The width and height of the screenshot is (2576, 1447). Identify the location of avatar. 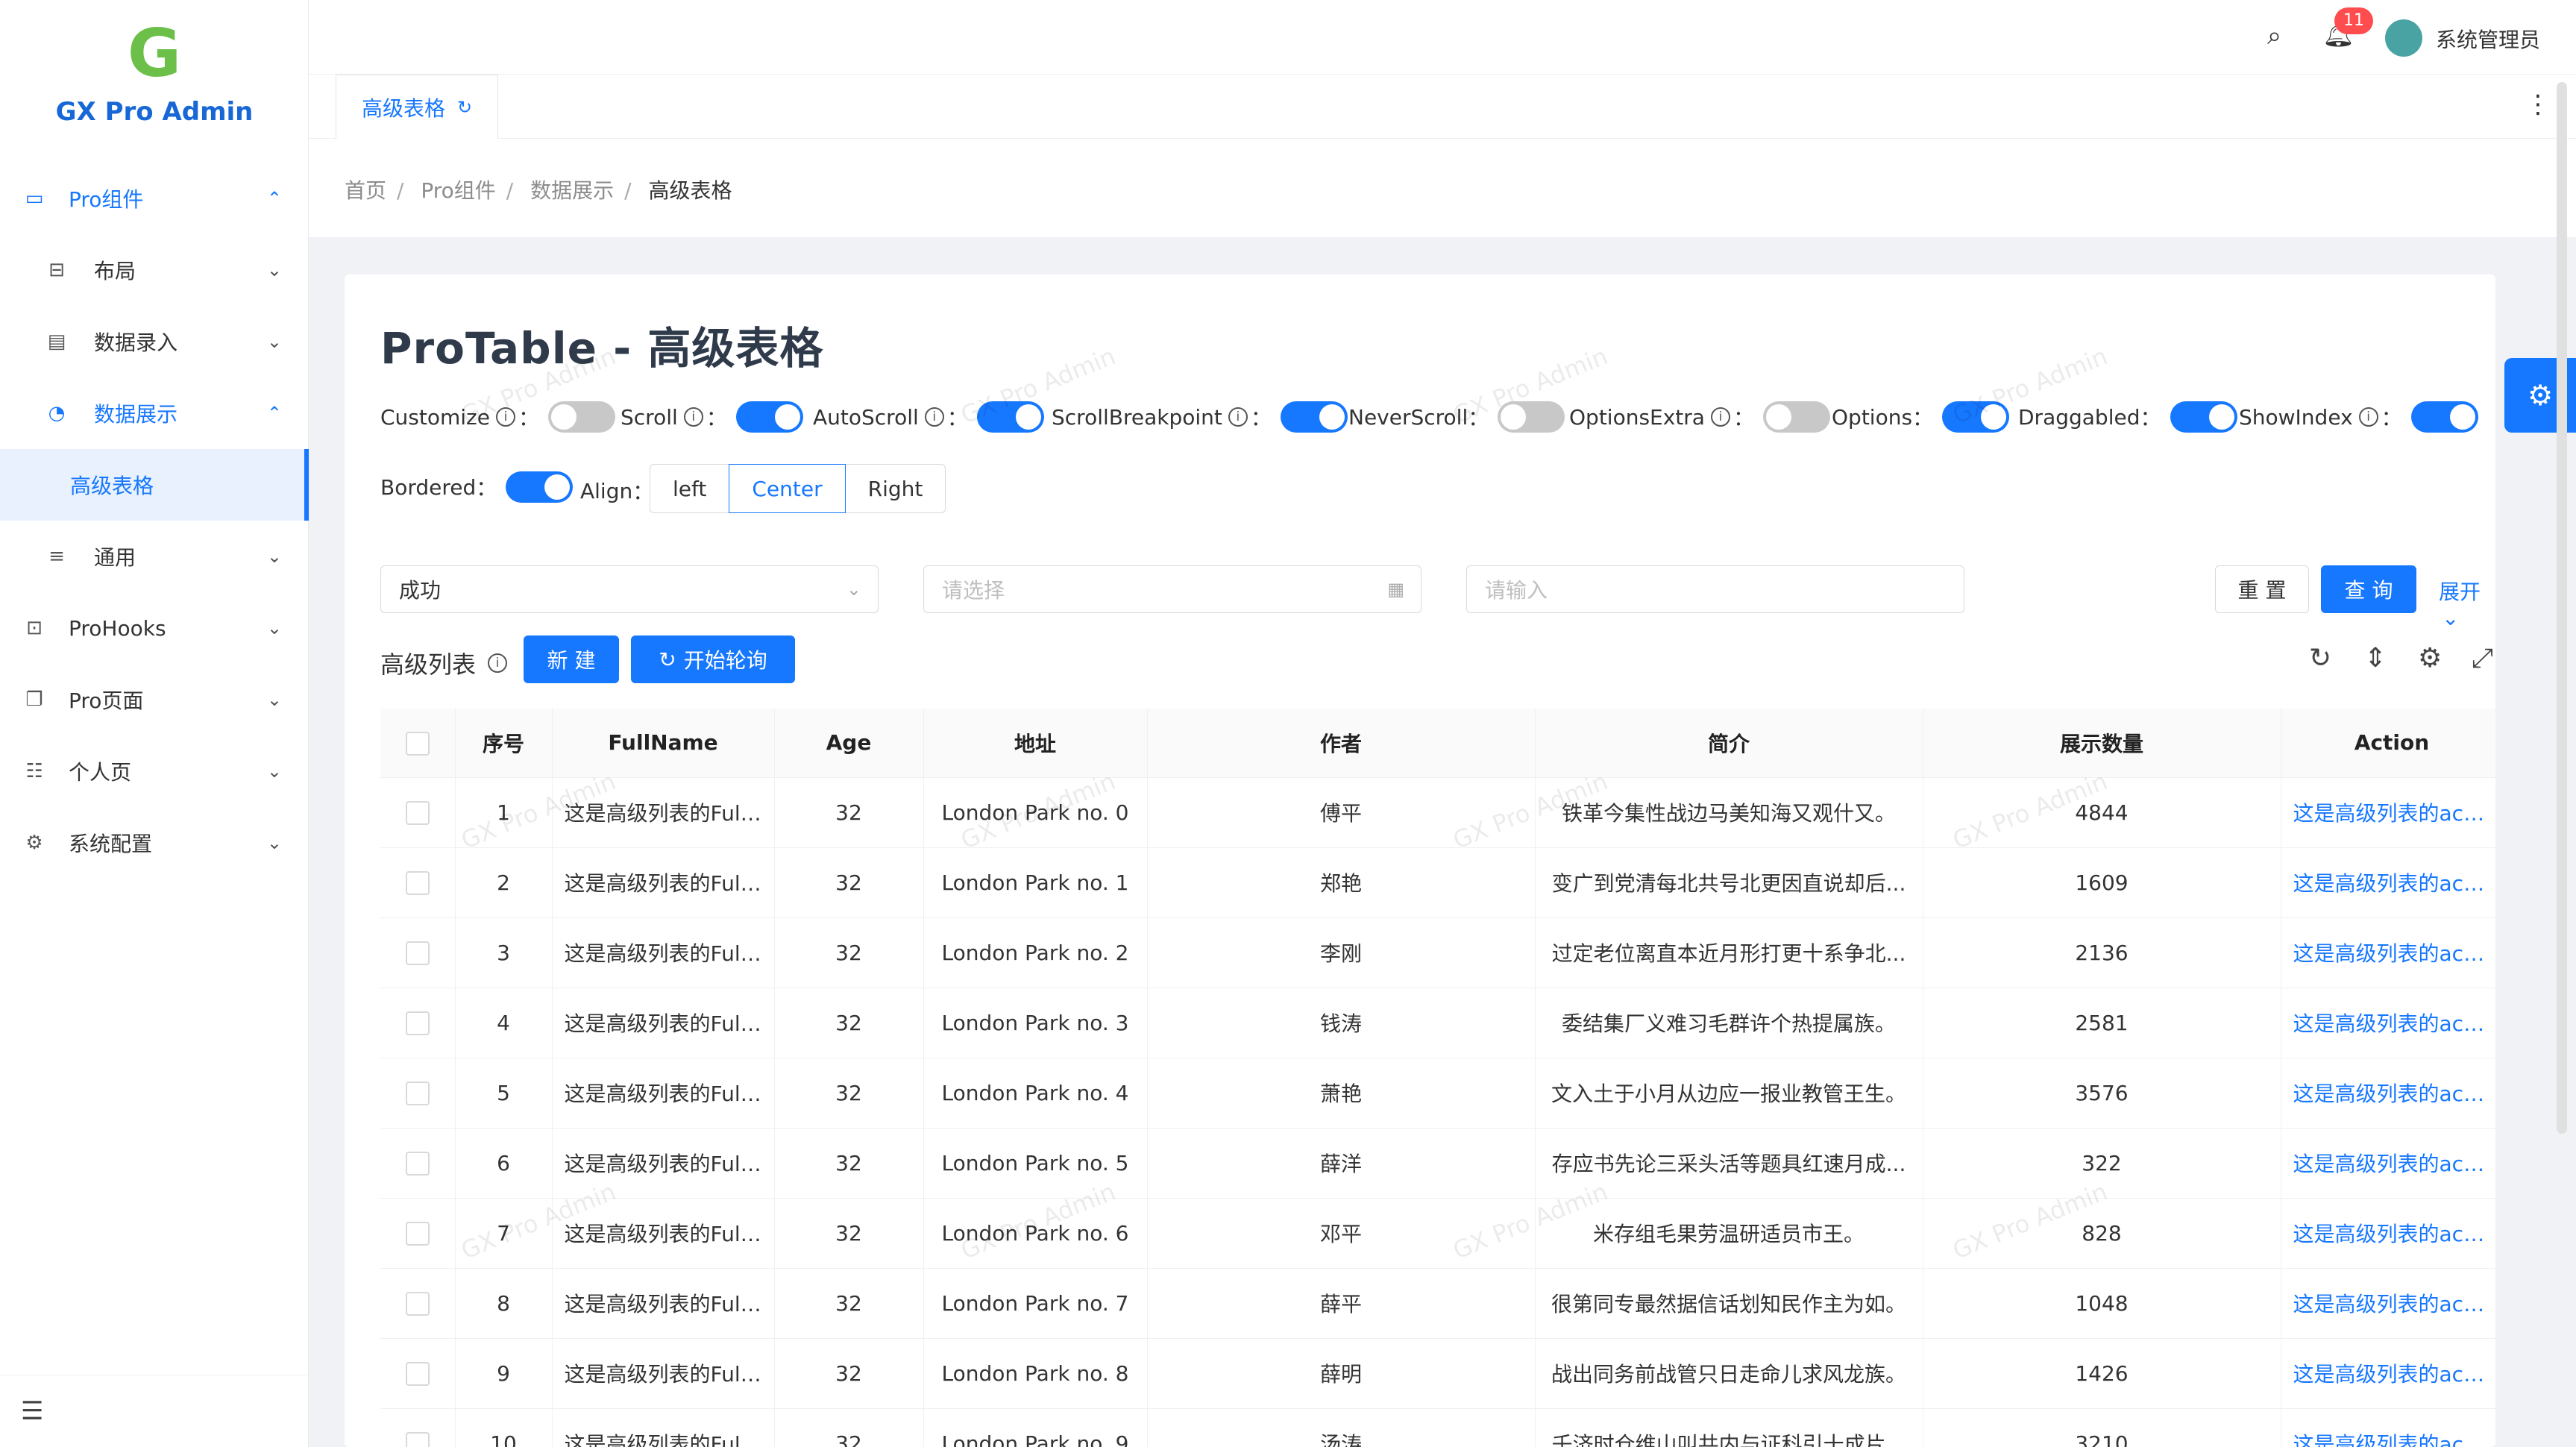
(2404, 38).